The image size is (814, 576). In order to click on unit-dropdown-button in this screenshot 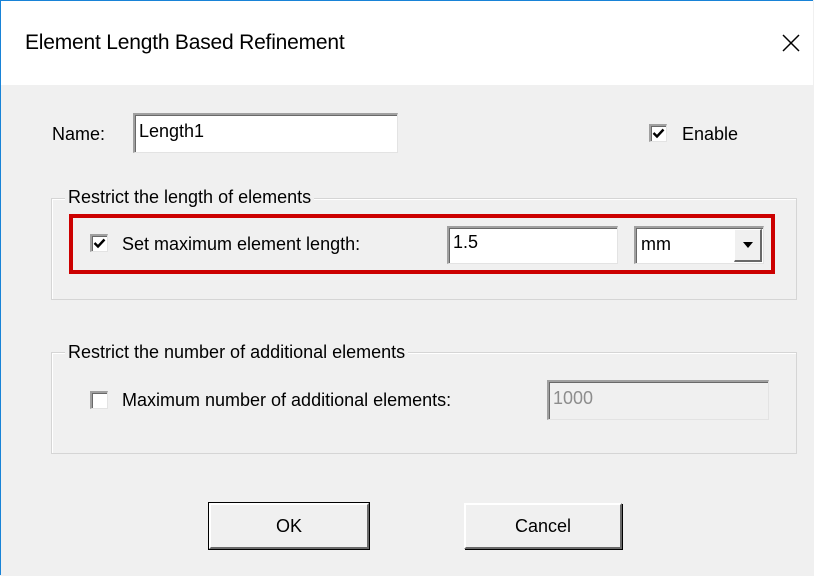, I will do `click(748, 245)`.